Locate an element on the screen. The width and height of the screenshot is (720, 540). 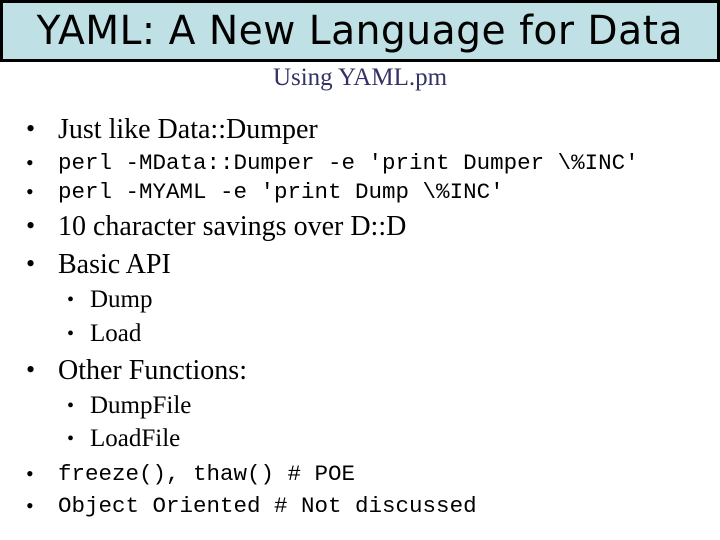
slide-subtitle: Using YAML.pm is located at coordinates (360, 77).